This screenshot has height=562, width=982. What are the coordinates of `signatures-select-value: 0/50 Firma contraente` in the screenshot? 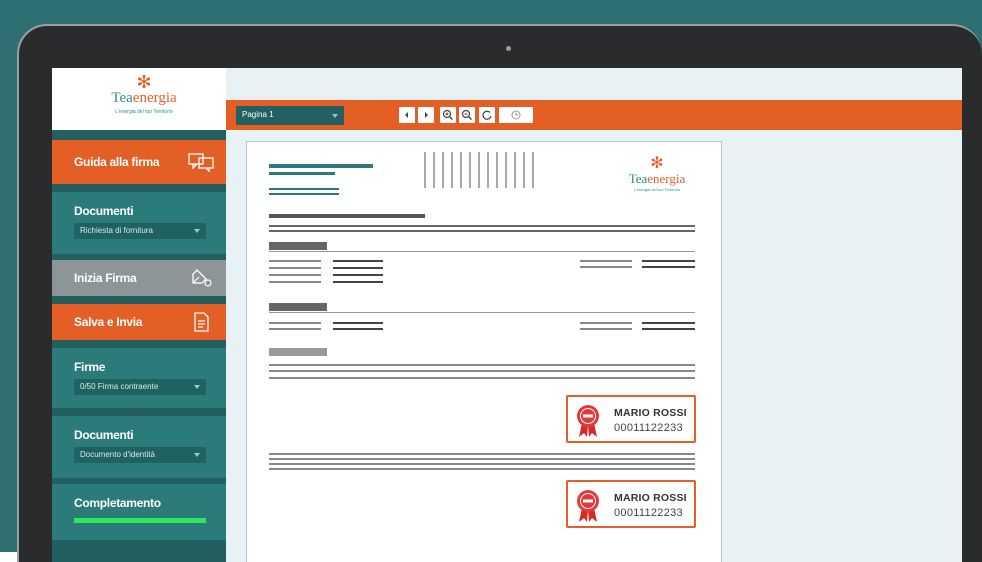 It's located at (119, 386).